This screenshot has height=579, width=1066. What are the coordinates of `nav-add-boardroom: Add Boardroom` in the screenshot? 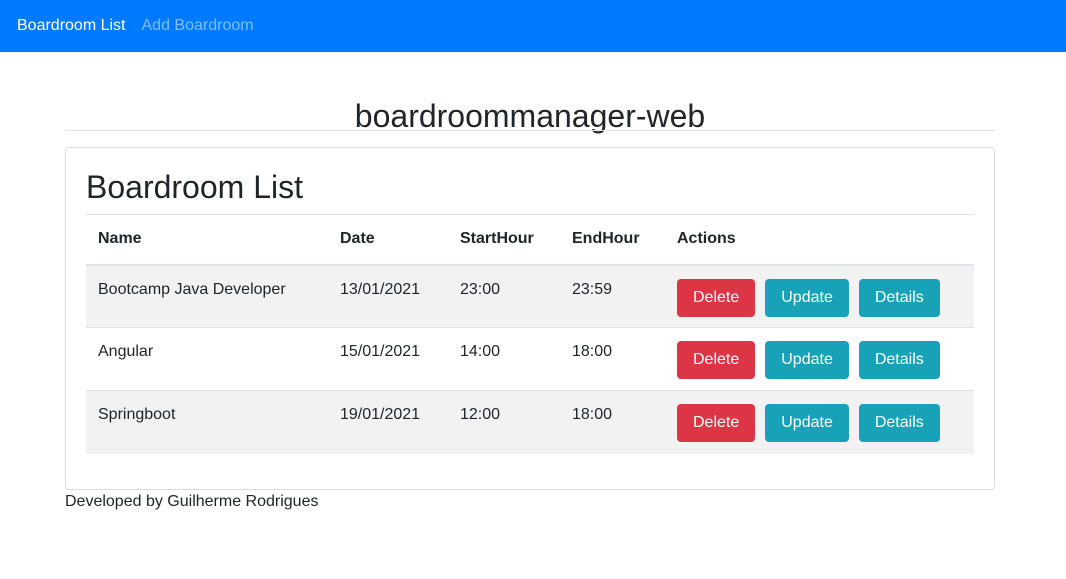 It's located at (198, 26).